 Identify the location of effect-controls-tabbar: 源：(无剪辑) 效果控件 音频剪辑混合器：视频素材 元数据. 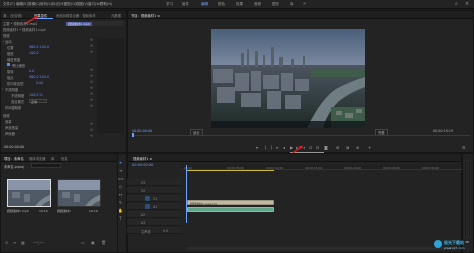
(63, 15).